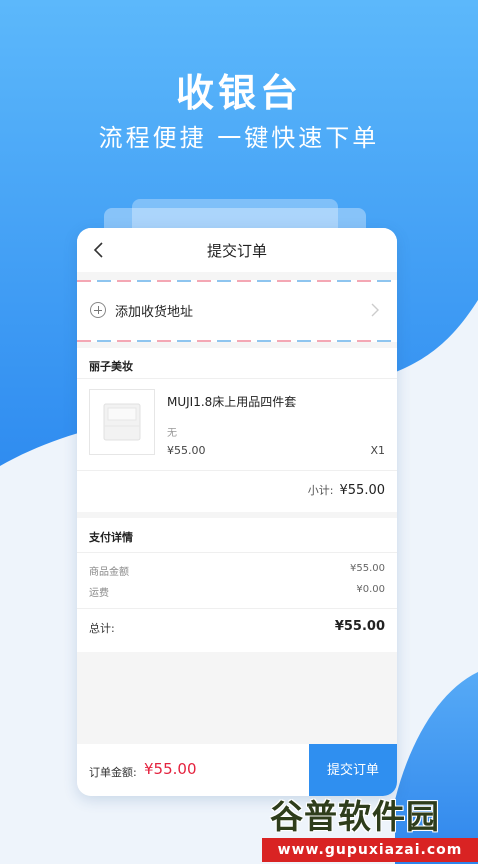 Image resolution: width=478 pixels, height=864 pixels. What do you see at coordinates (355, 816) in the screenshot?
I see `watermark-brand: 谷普软件园` at bounding box center [355, 816].